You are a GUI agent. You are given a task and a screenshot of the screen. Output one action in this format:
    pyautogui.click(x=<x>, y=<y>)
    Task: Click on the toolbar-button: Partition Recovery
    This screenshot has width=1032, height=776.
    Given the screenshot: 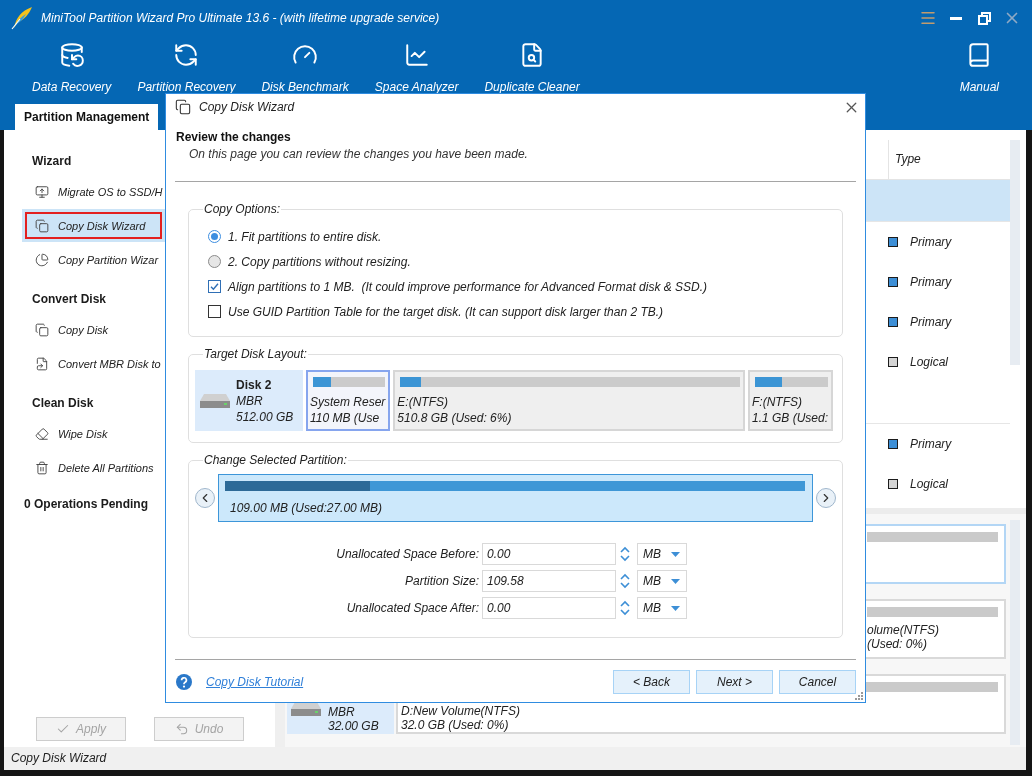 What is the action you would take?
    pyautogui.click(x=186, y=65)
    